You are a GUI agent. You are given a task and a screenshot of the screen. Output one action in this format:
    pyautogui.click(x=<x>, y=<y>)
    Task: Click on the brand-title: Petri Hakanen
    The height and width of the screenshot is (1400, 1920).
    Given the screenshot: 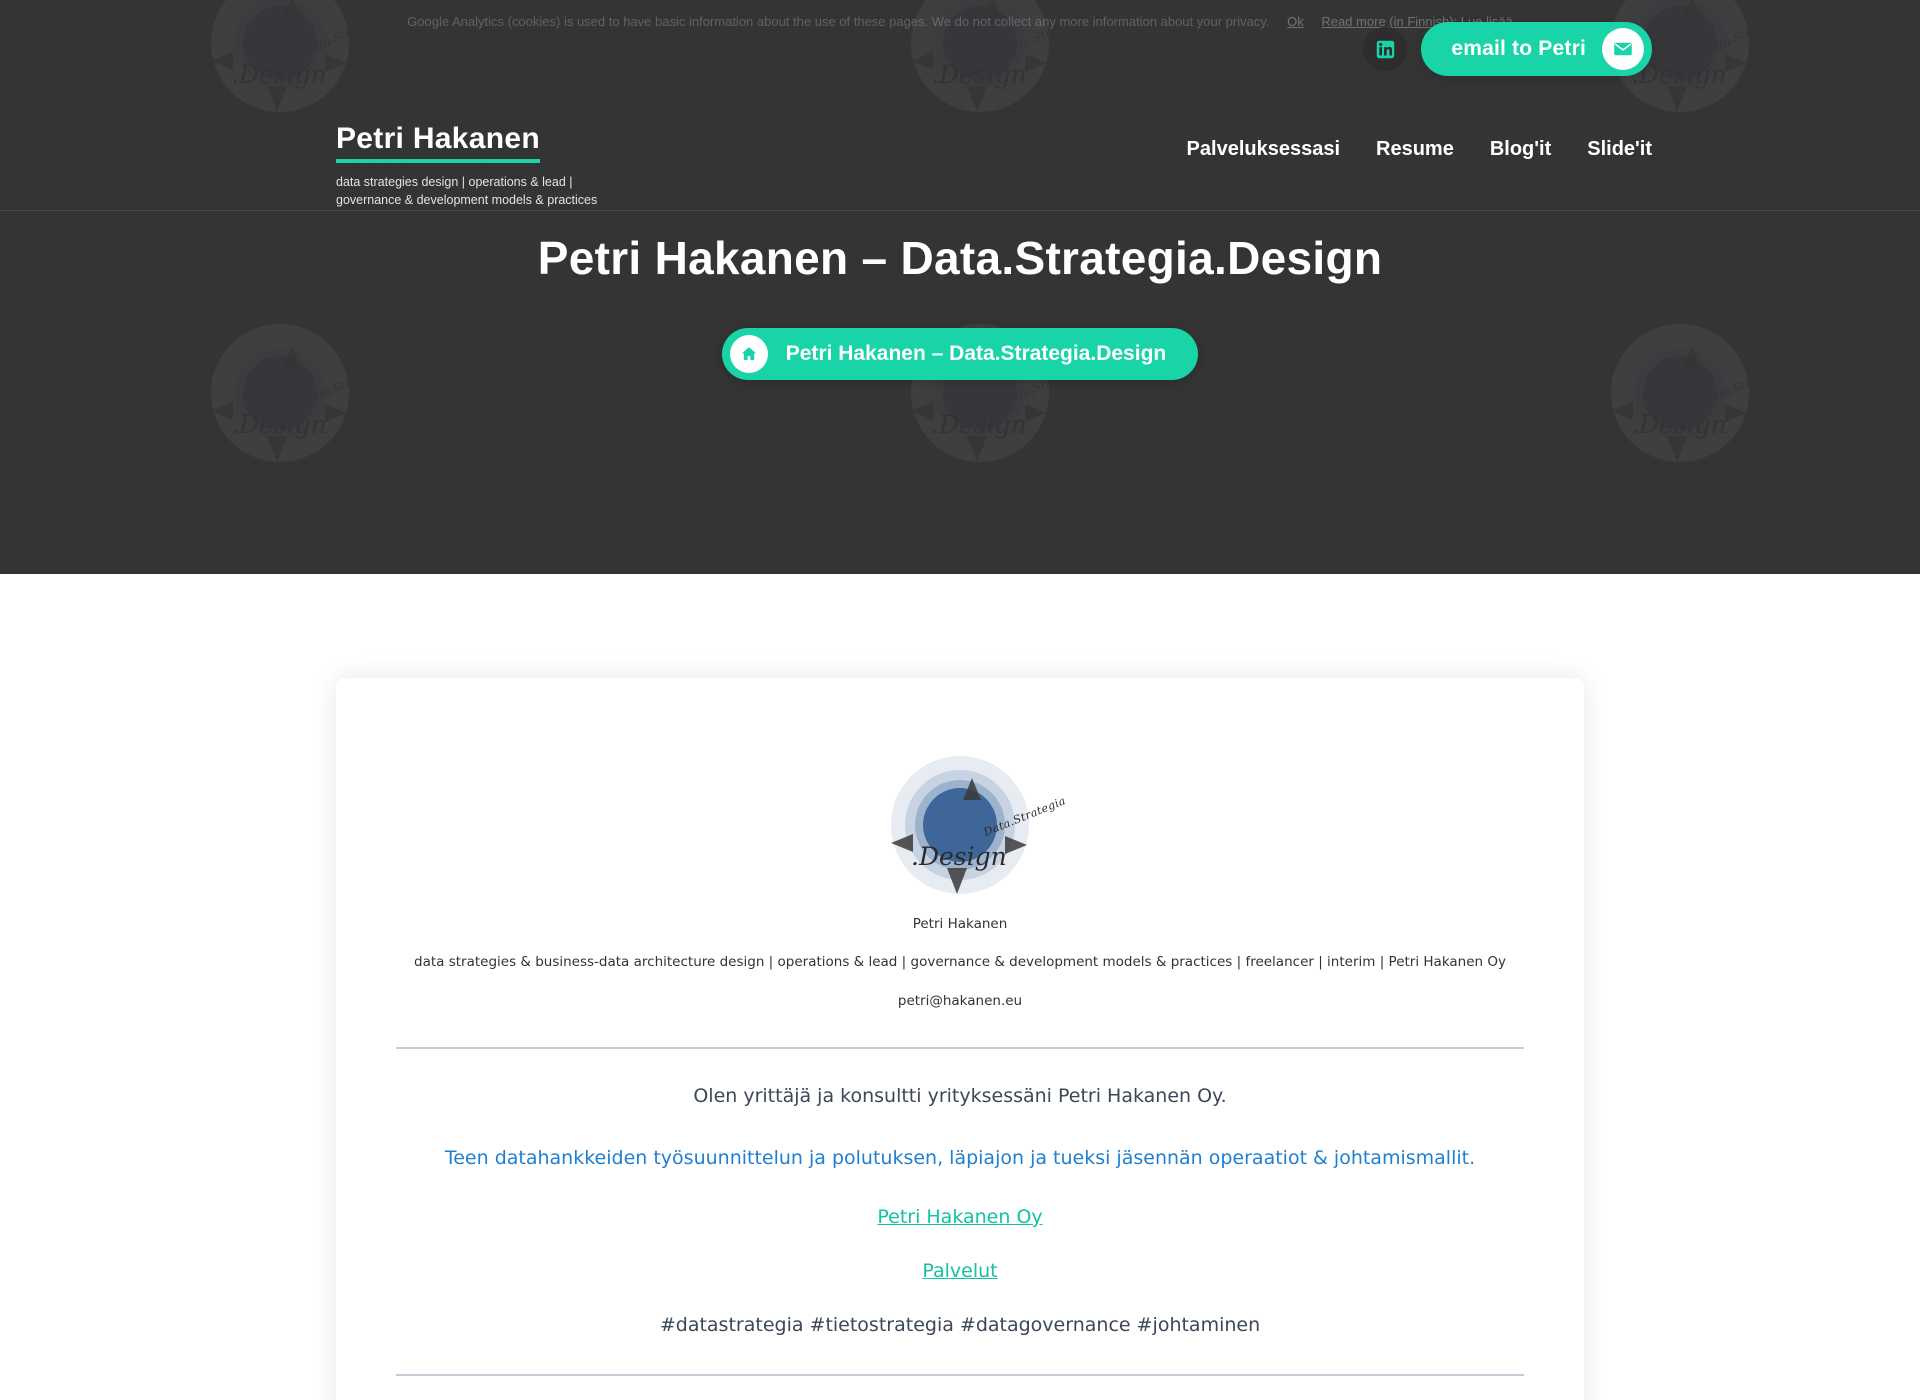 What is the action you would take?
    pyautogui.click(x=438, y=142)
    